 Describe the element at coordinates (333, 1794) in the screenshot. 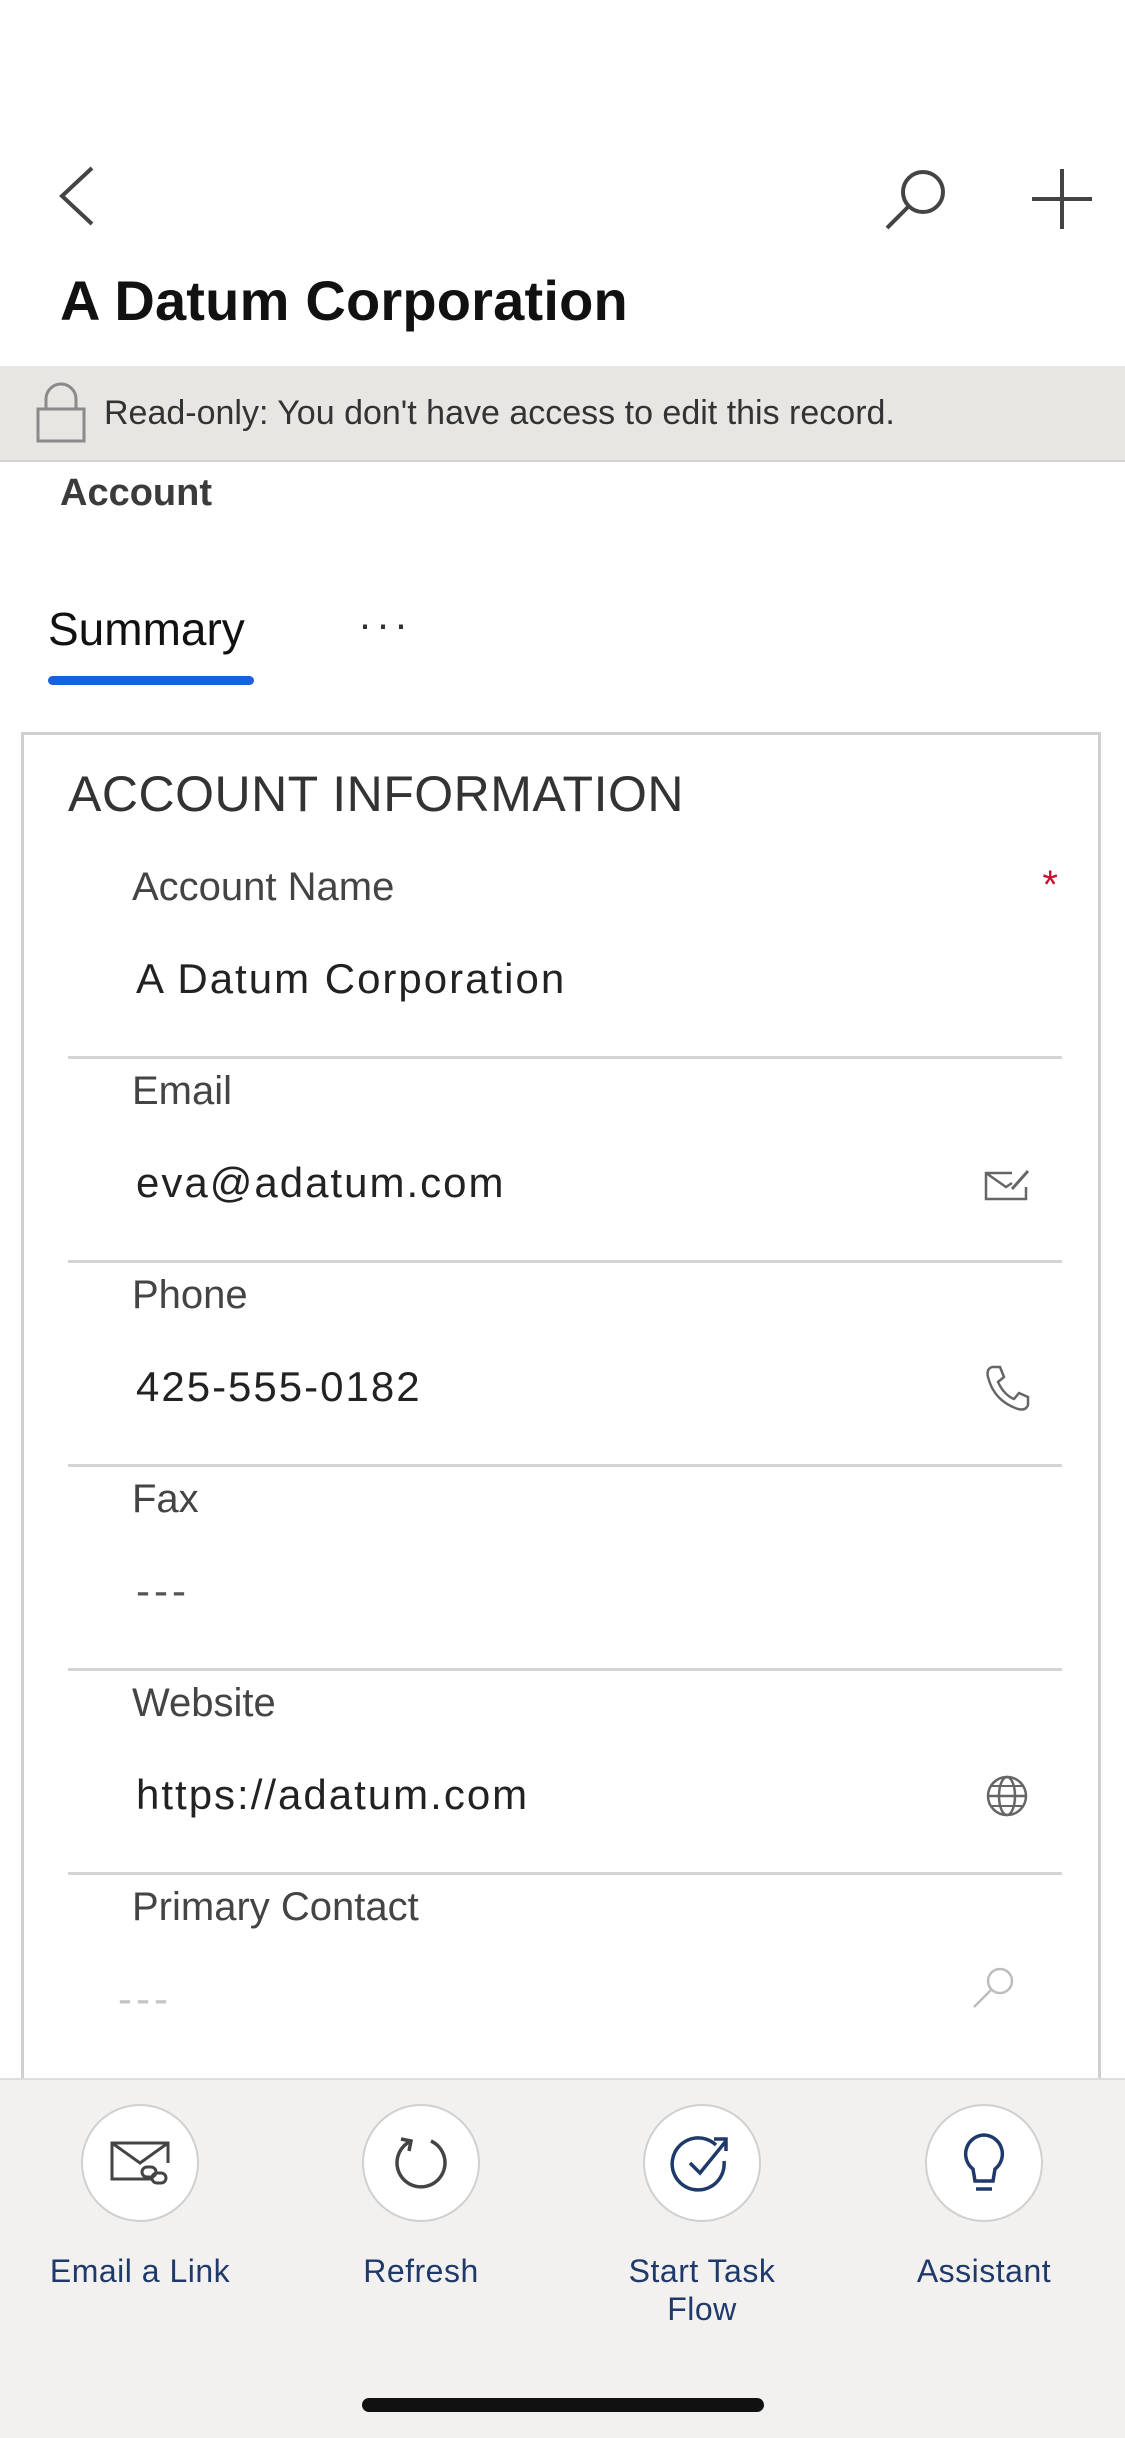

I see `field-value: https://adatum.com` at that location.